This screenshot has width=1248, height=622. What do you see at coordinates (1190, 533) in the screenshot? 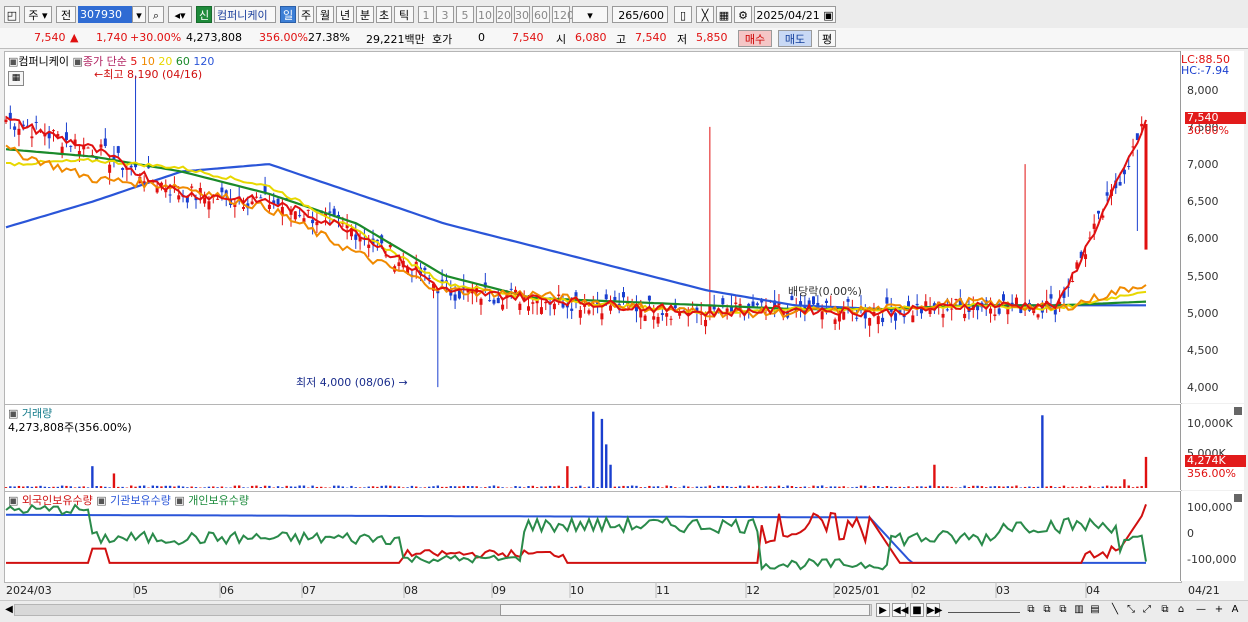
I see `holding-tick-1: 0` at bounding box center [1190, 533].